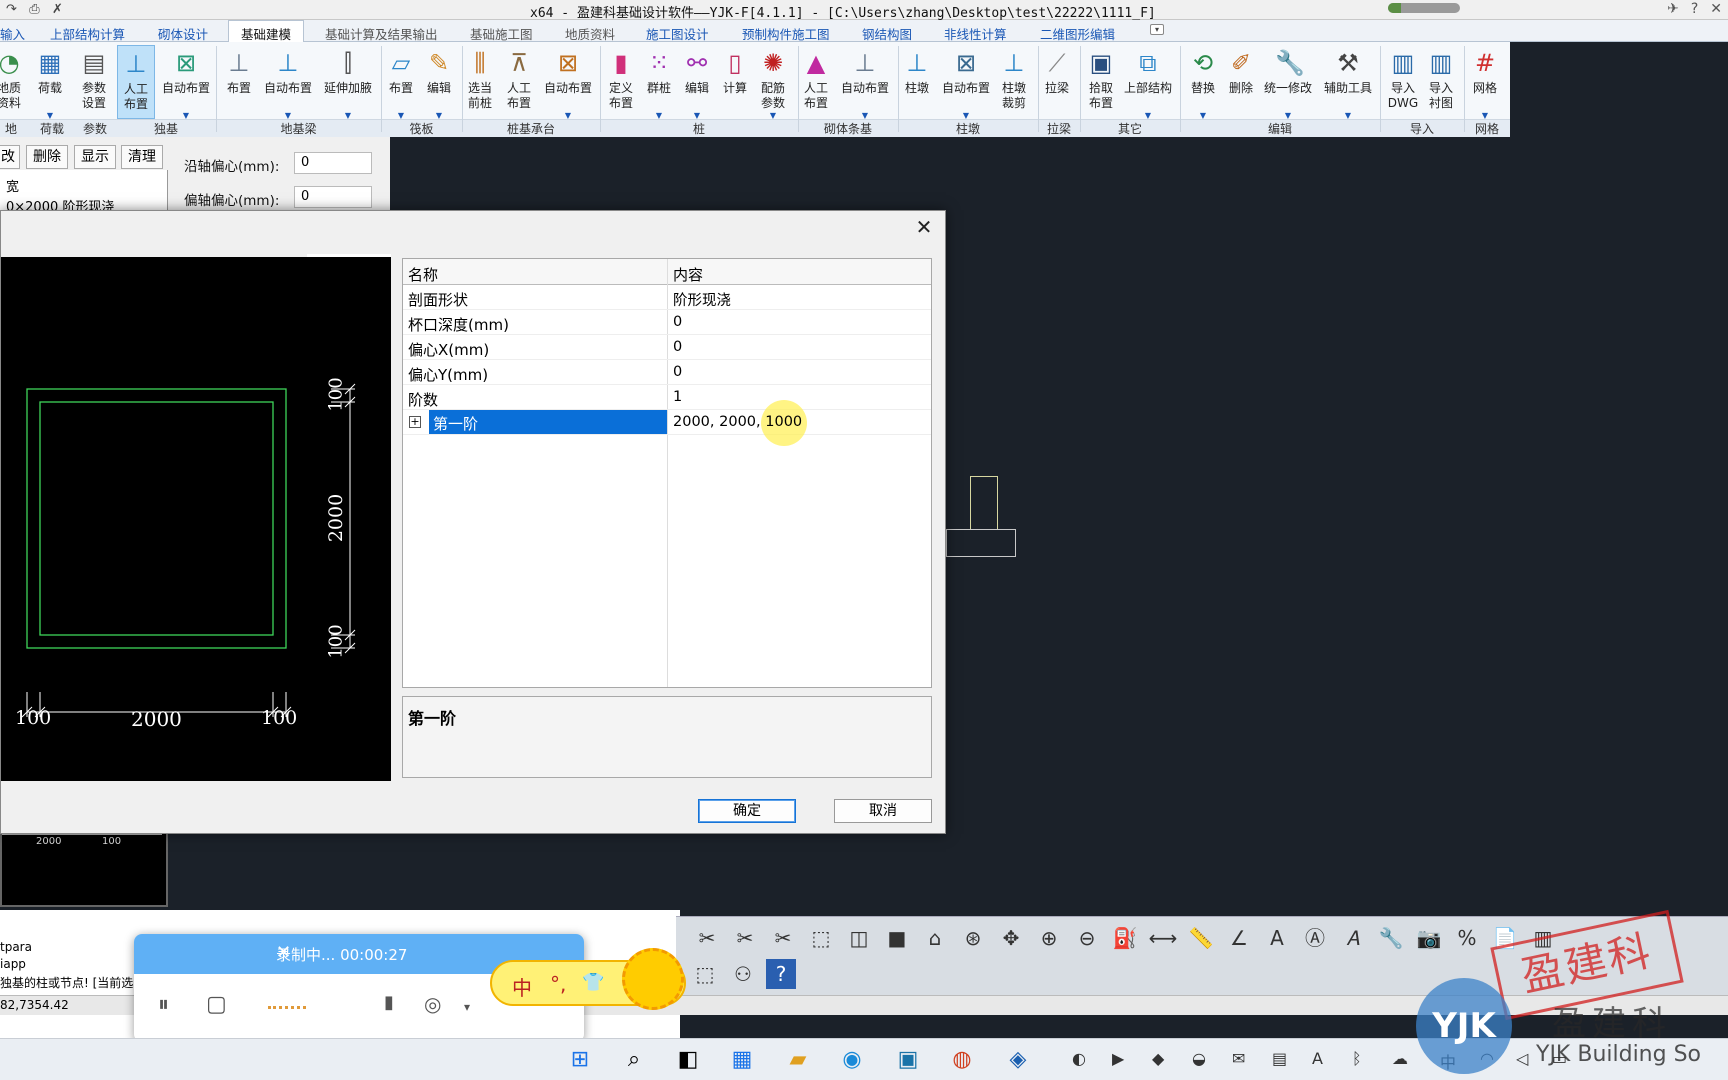 The image size is (1728, 1080). I want to click on raft-layout-button: ▱ 布置 ▼, so click(401, 82).